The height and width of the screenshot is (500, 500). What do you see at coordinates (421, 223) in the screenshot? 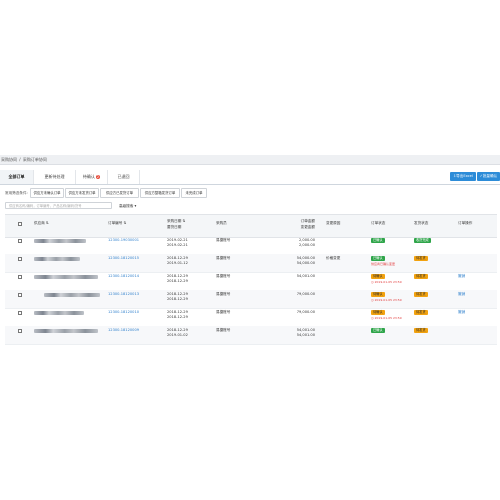
I see `header-delivery-status: 发货状态` at bounding box center [421, 223].